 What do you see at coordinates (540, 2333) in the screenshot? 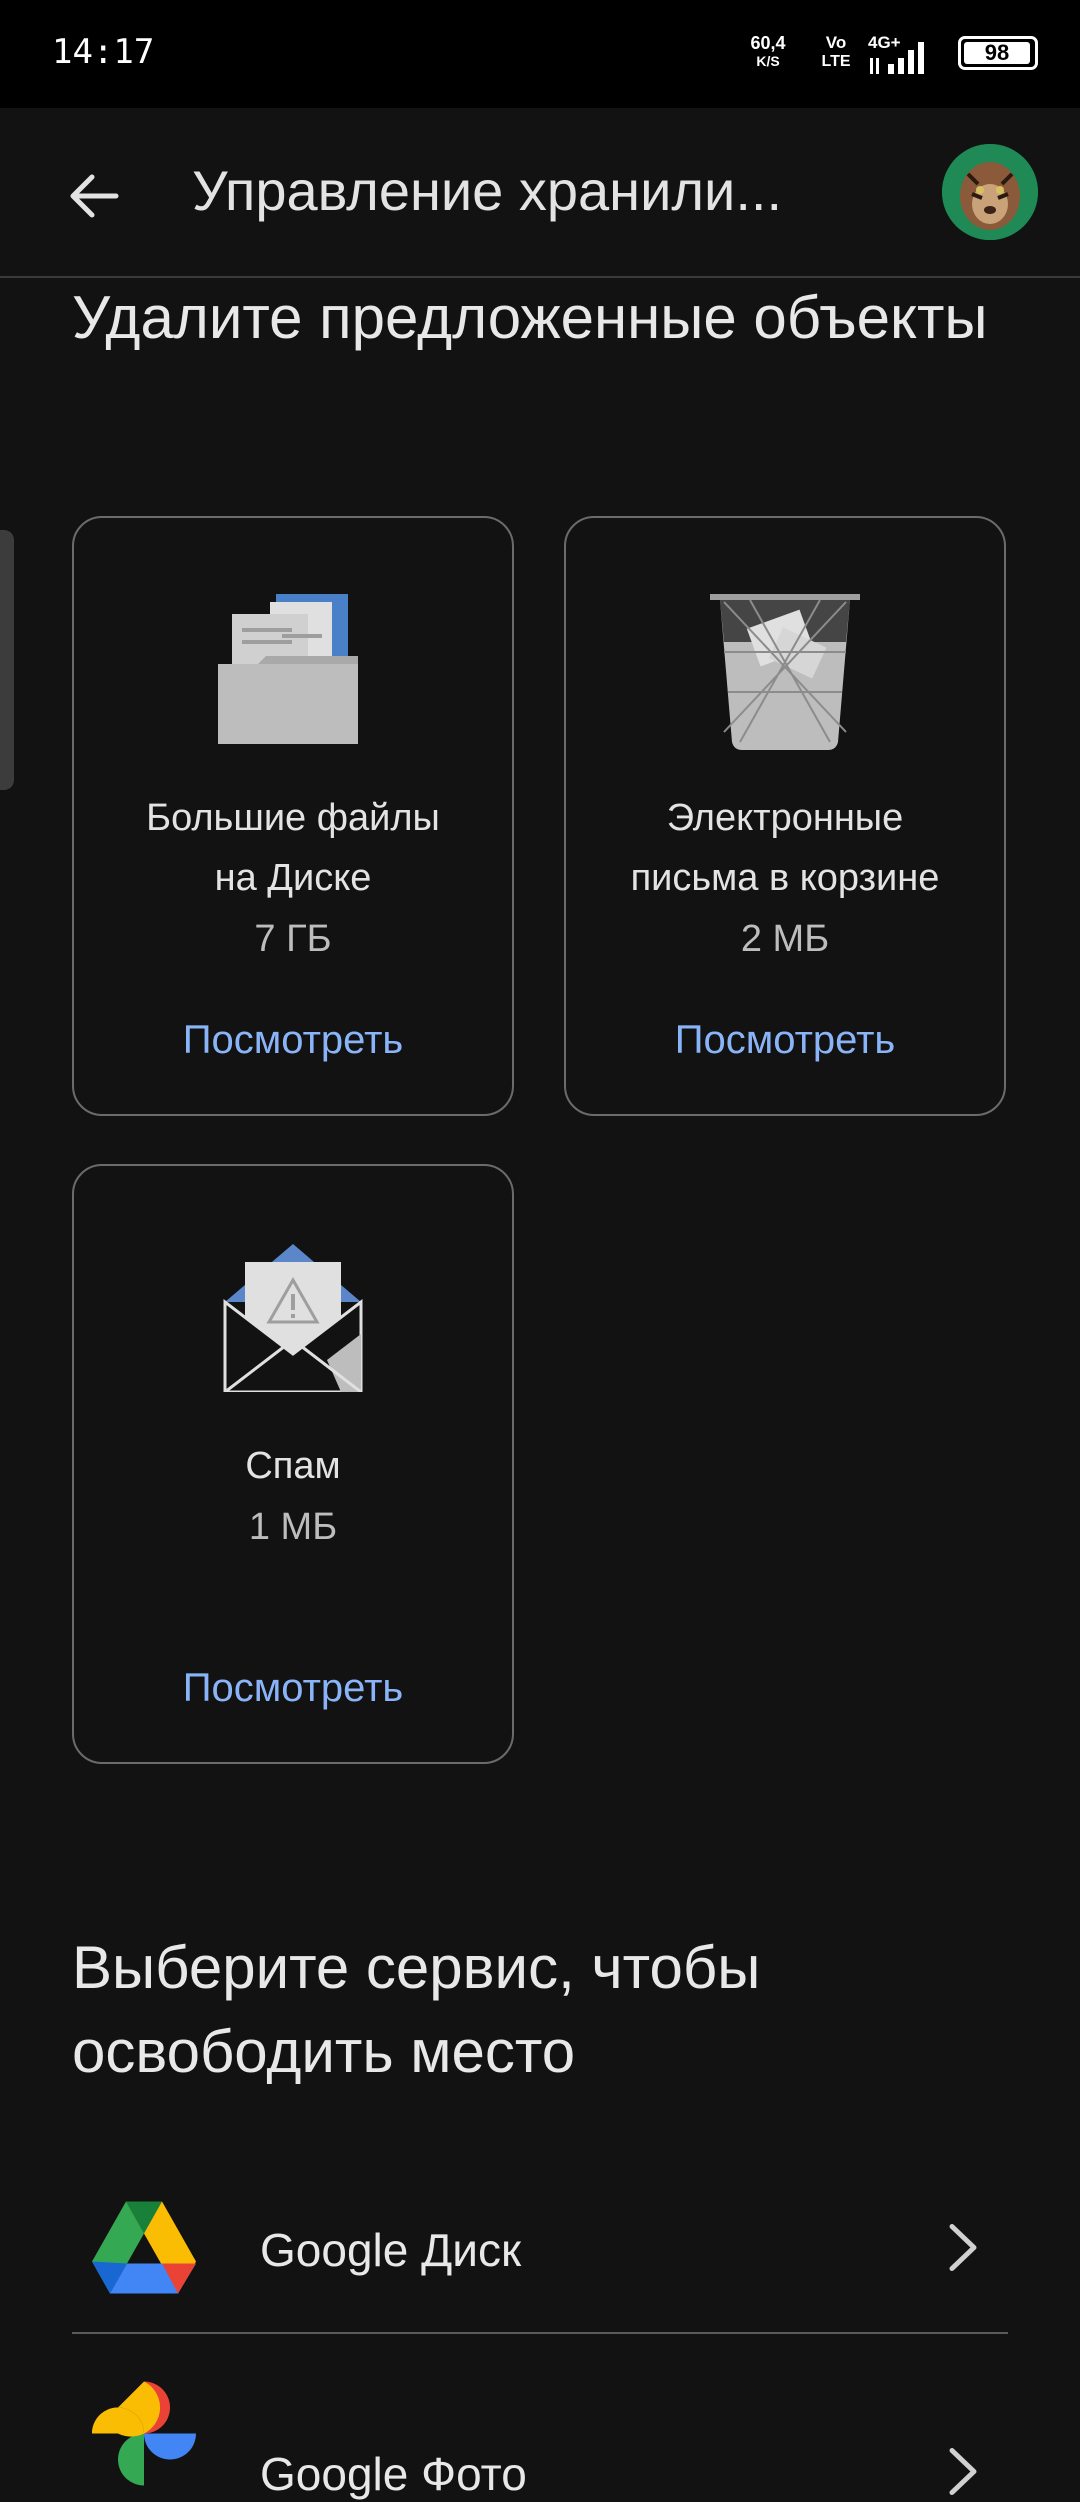
I see `divider` at bounding box center [540, 2333].